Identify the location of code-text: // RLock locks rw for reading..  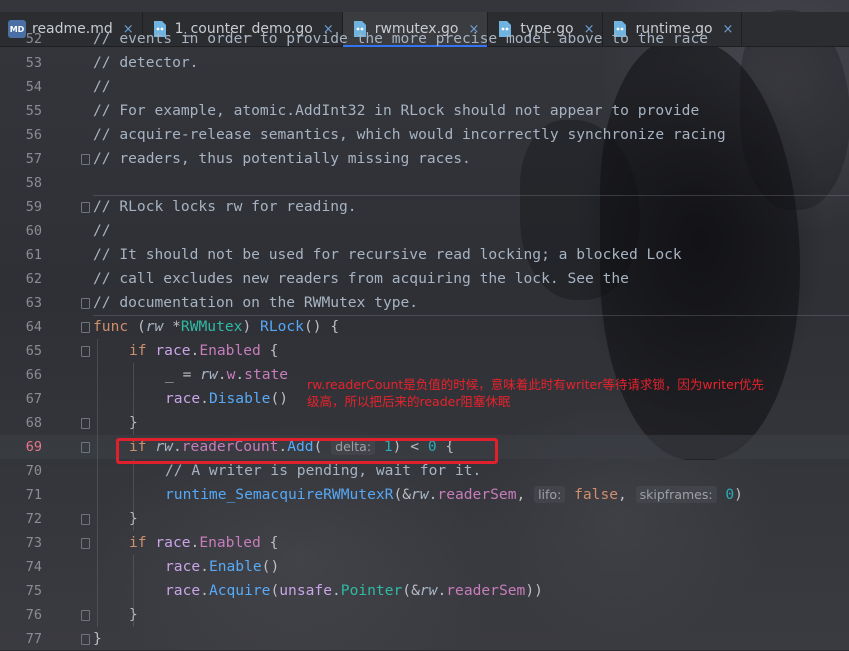
(225, 206).